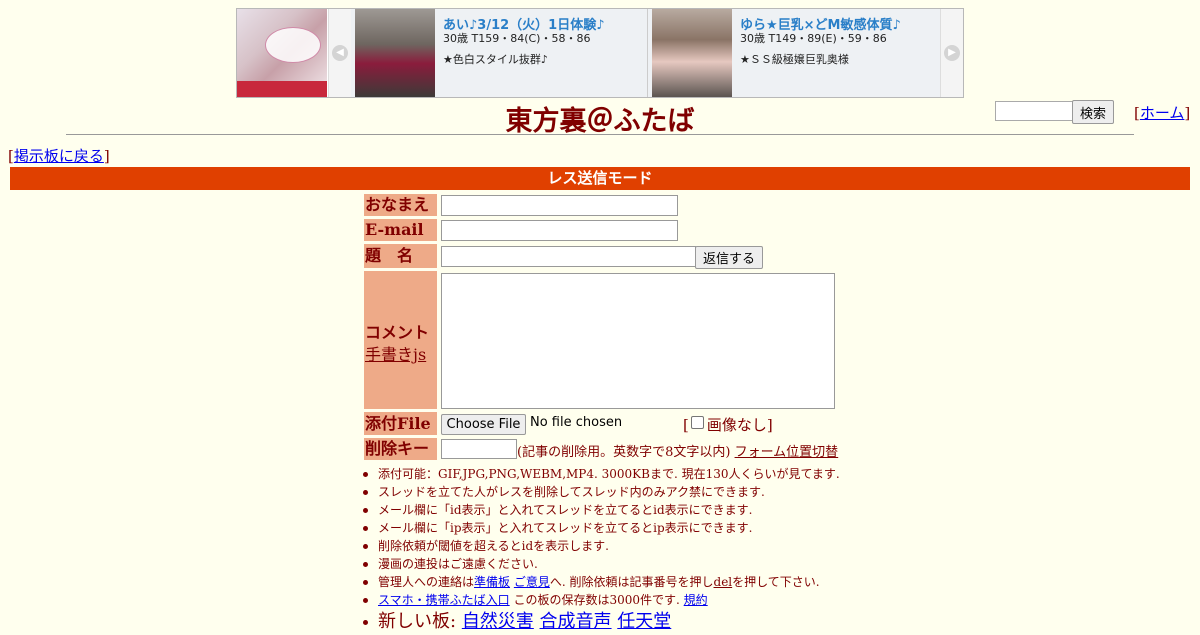  Describe the element at coordinates (596, 600) in the screenshot. I see `note-text: この板の保存数は3000件です.` at that location.